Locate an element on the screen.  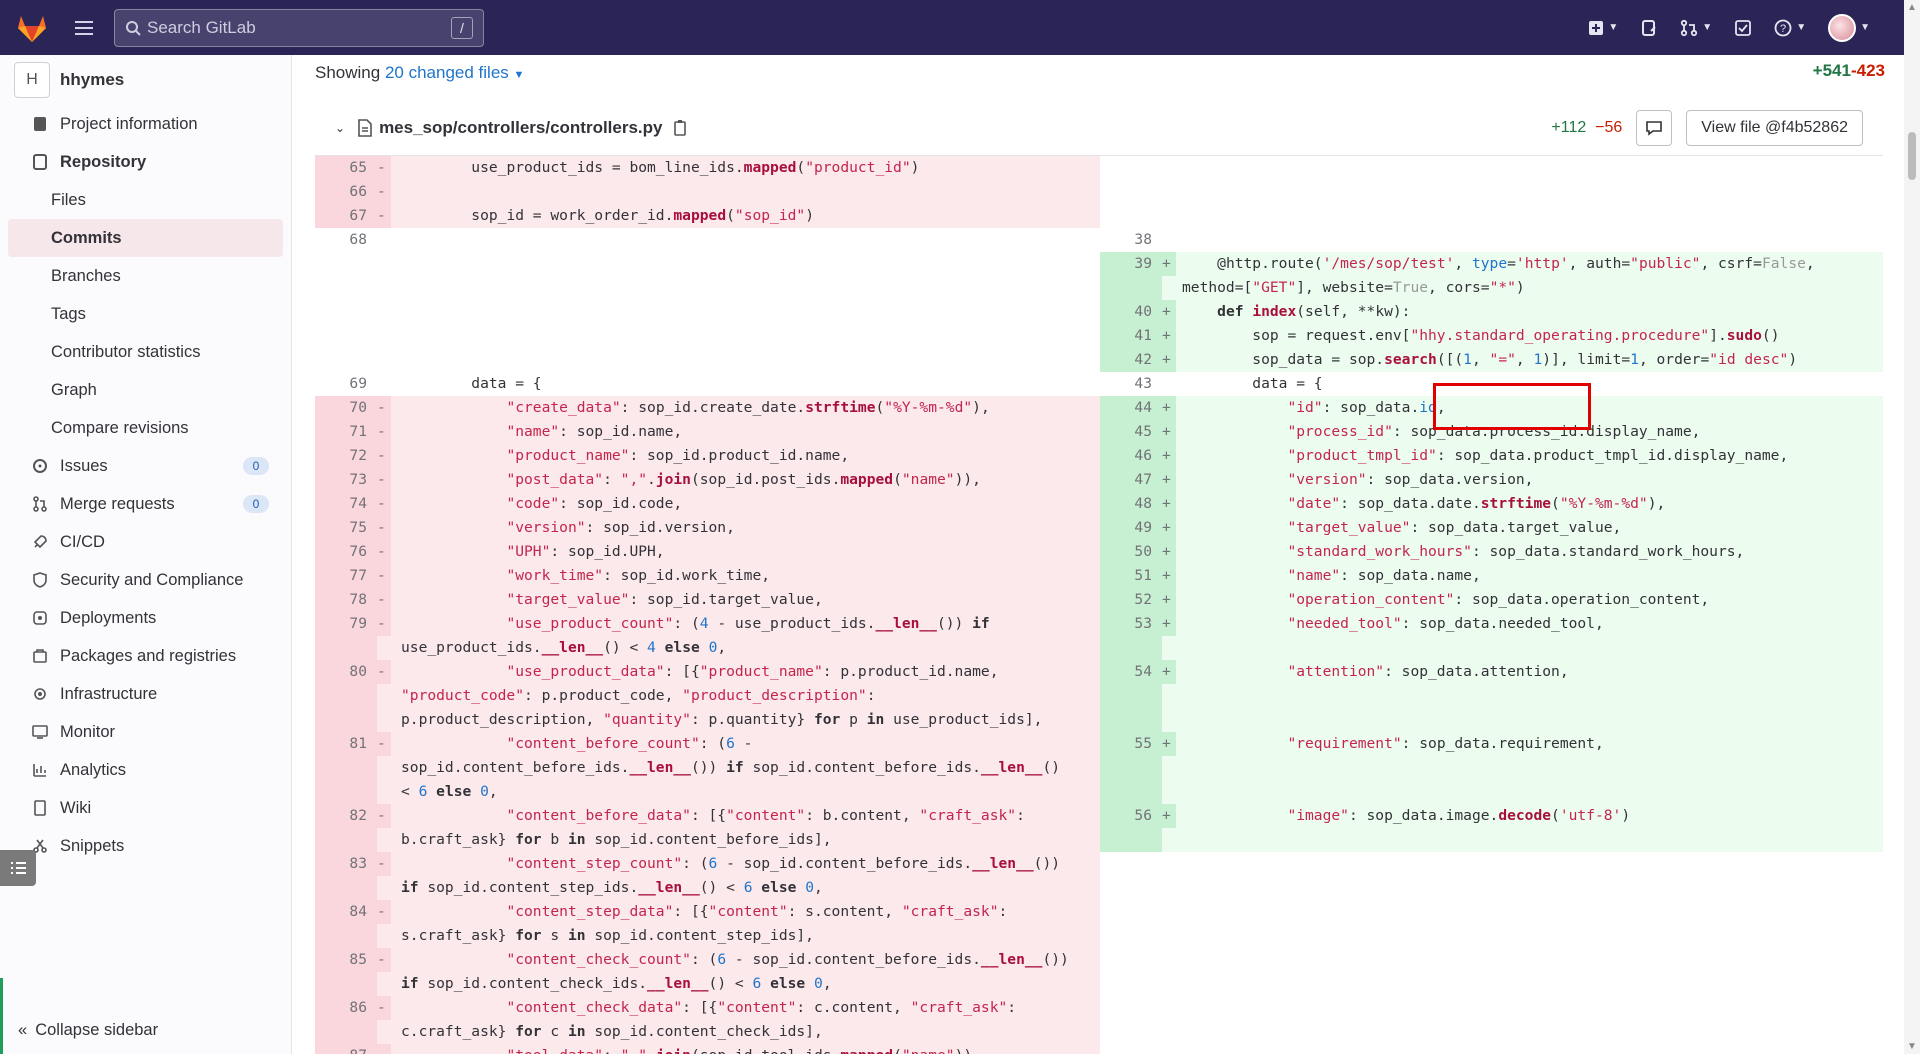
gitlab-logo-icon is located at coordinates (32, 28).